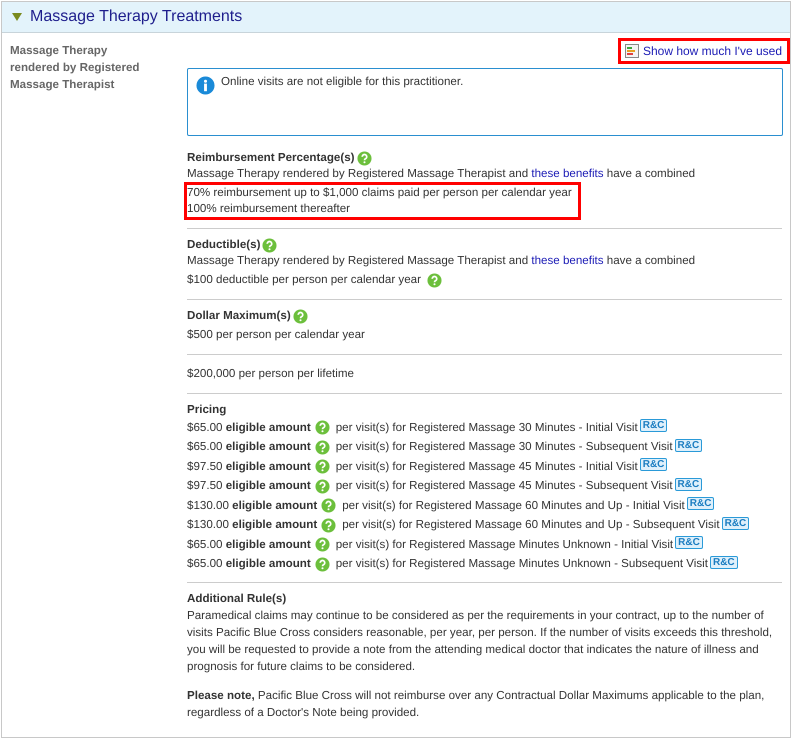  What do you see at coordinates (487, 466) in the screenshot?
I see `price-description: per visit(s) for Registered Massage 45 Minutes - Initial Visit` at bounding box center [487, 466].